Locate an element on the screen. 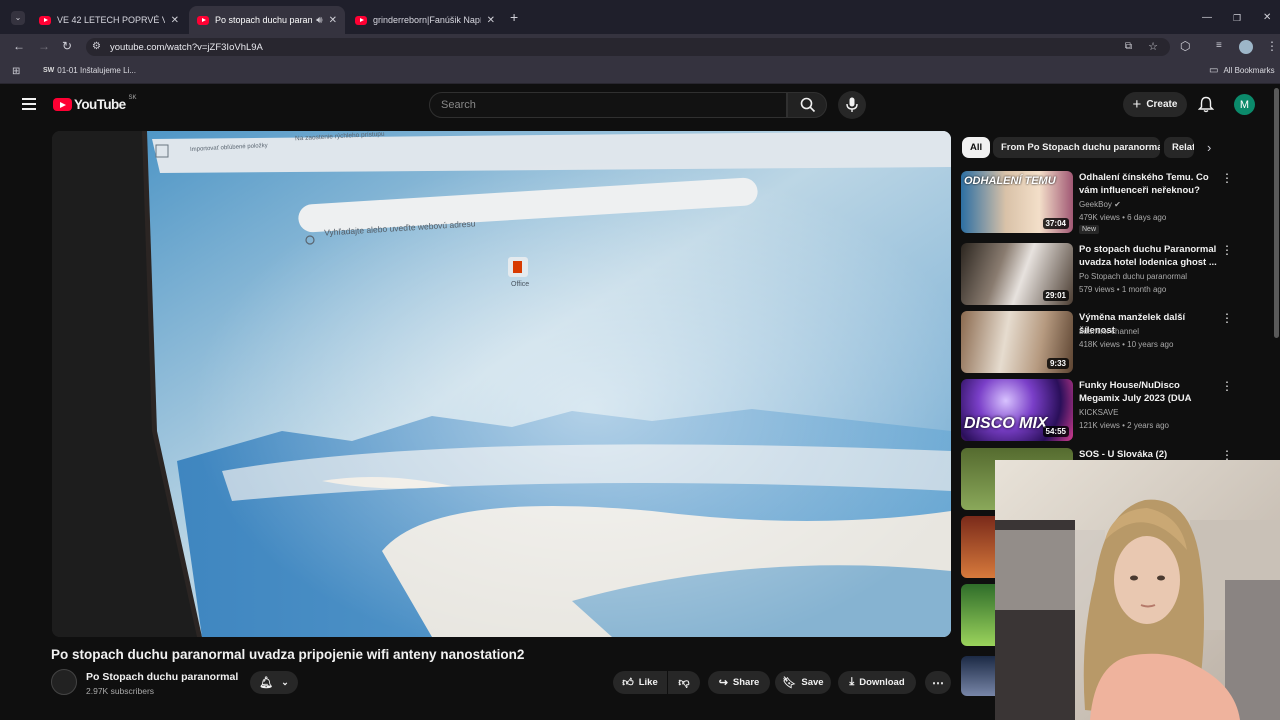 This screenshot has width=1280, height=720. menu-dots-icon: ⋮ is located at coordinates (1272, 46).